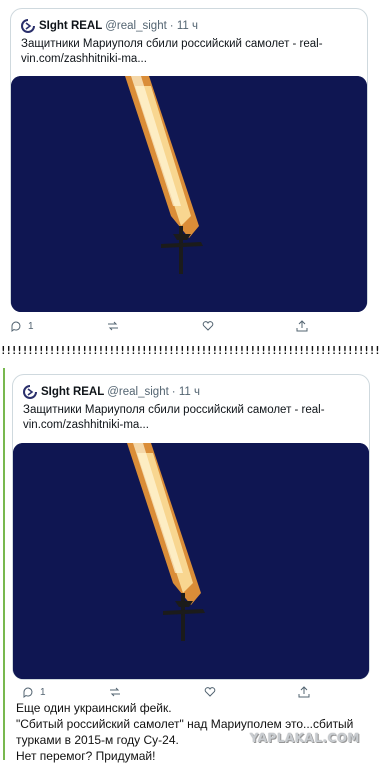  What do you see at coordinates (94, 708) in the screenshot?
I see `comment-line: Еще один украинский фейк.` at bounding box center [94, 708].